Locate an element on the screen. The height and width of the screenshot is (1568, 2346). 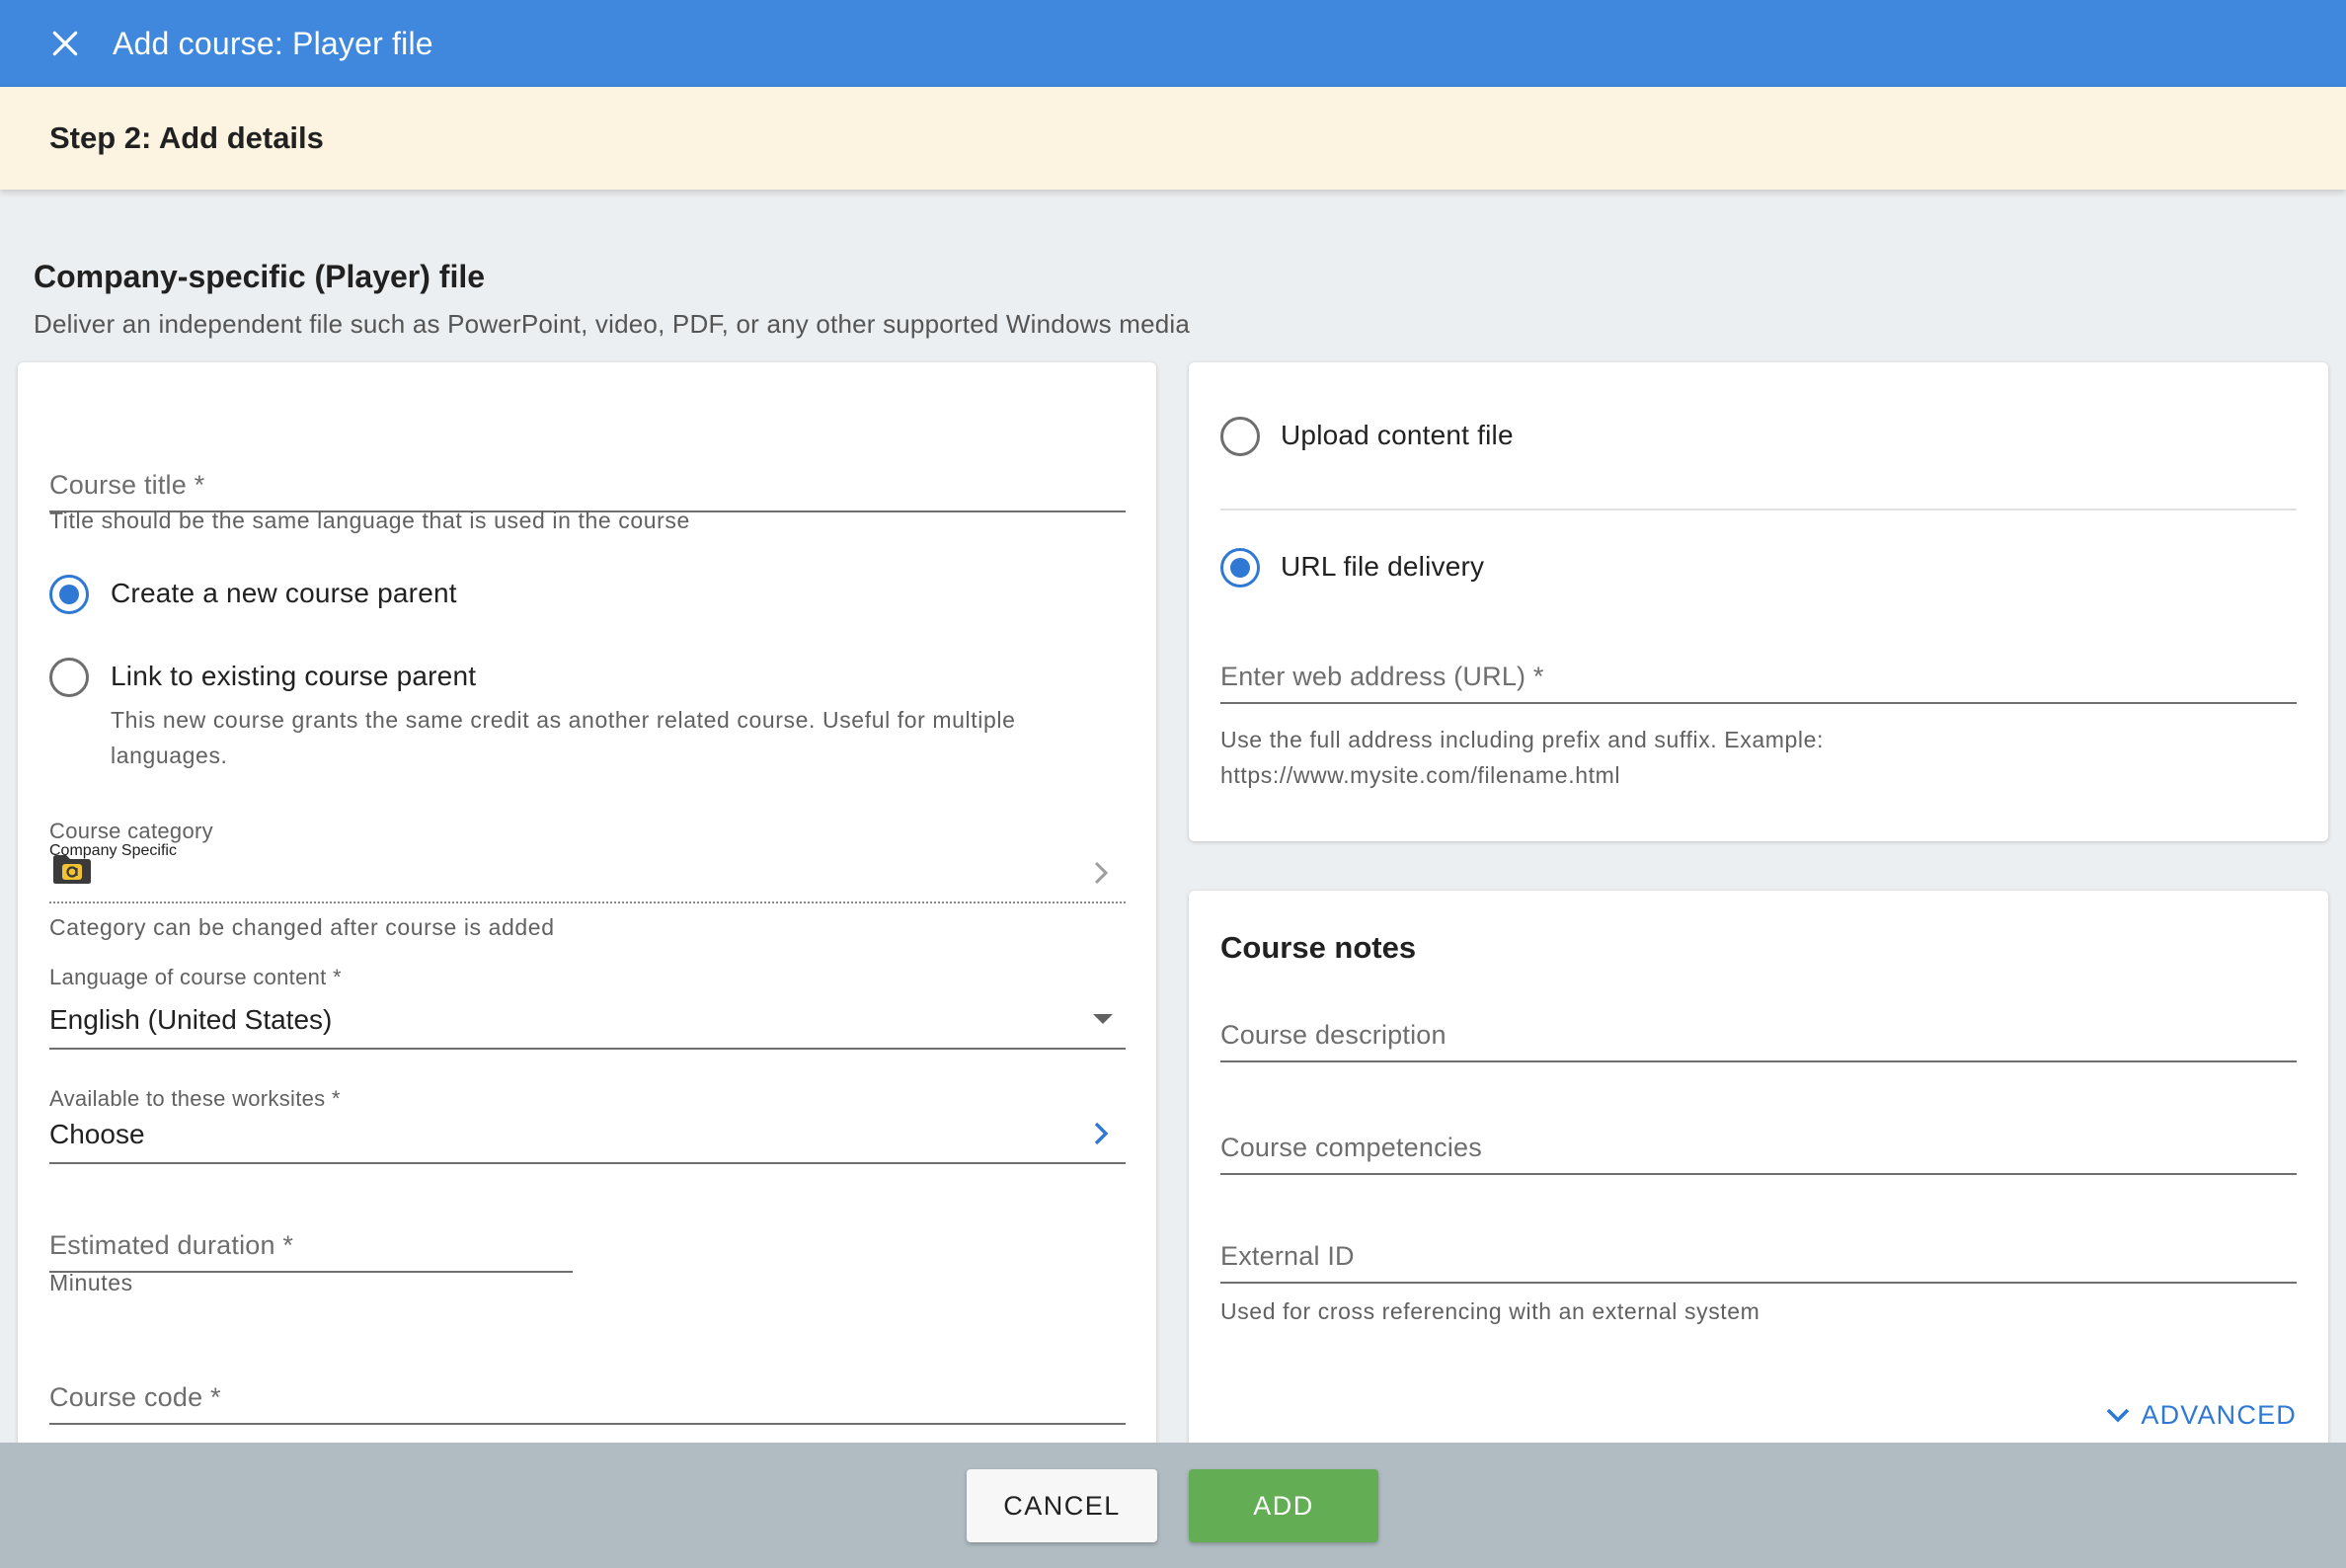
dropdown-arrow-icon is located at coordinates (1103, 1022).